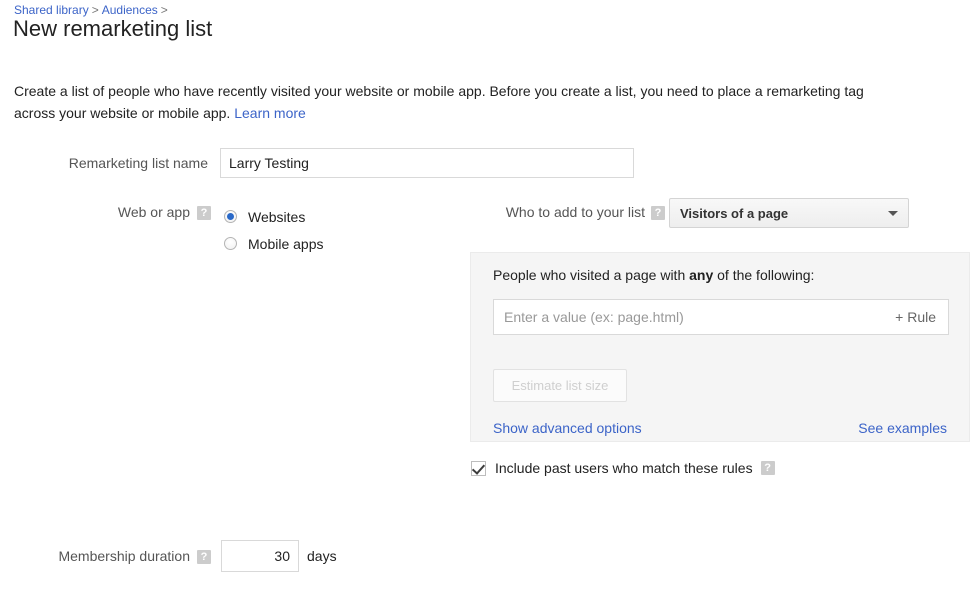 This screenshot has width=975, height=616. What do you see at coordinates (764, 275) in the screenshot?
I see `rules-heading-suffix: of the following:` at bounding box center [764, 275].